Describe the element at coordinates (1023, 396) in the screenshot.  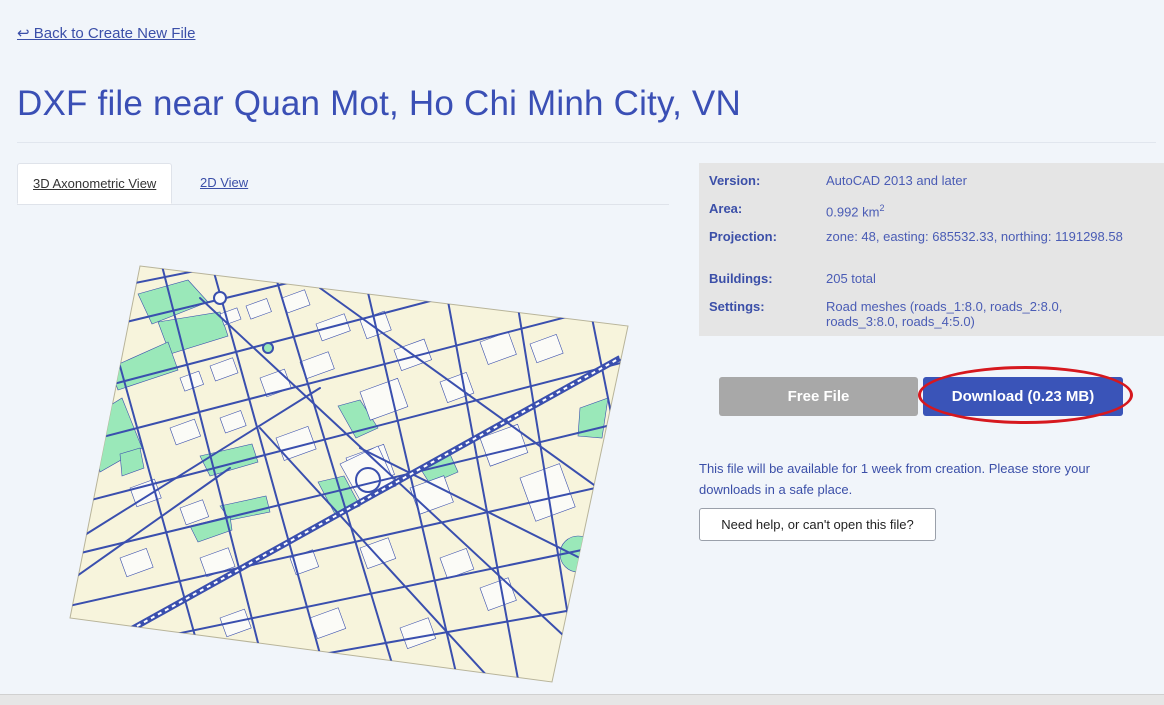
I see `download-button: Download (0.23 MB)` at that location.